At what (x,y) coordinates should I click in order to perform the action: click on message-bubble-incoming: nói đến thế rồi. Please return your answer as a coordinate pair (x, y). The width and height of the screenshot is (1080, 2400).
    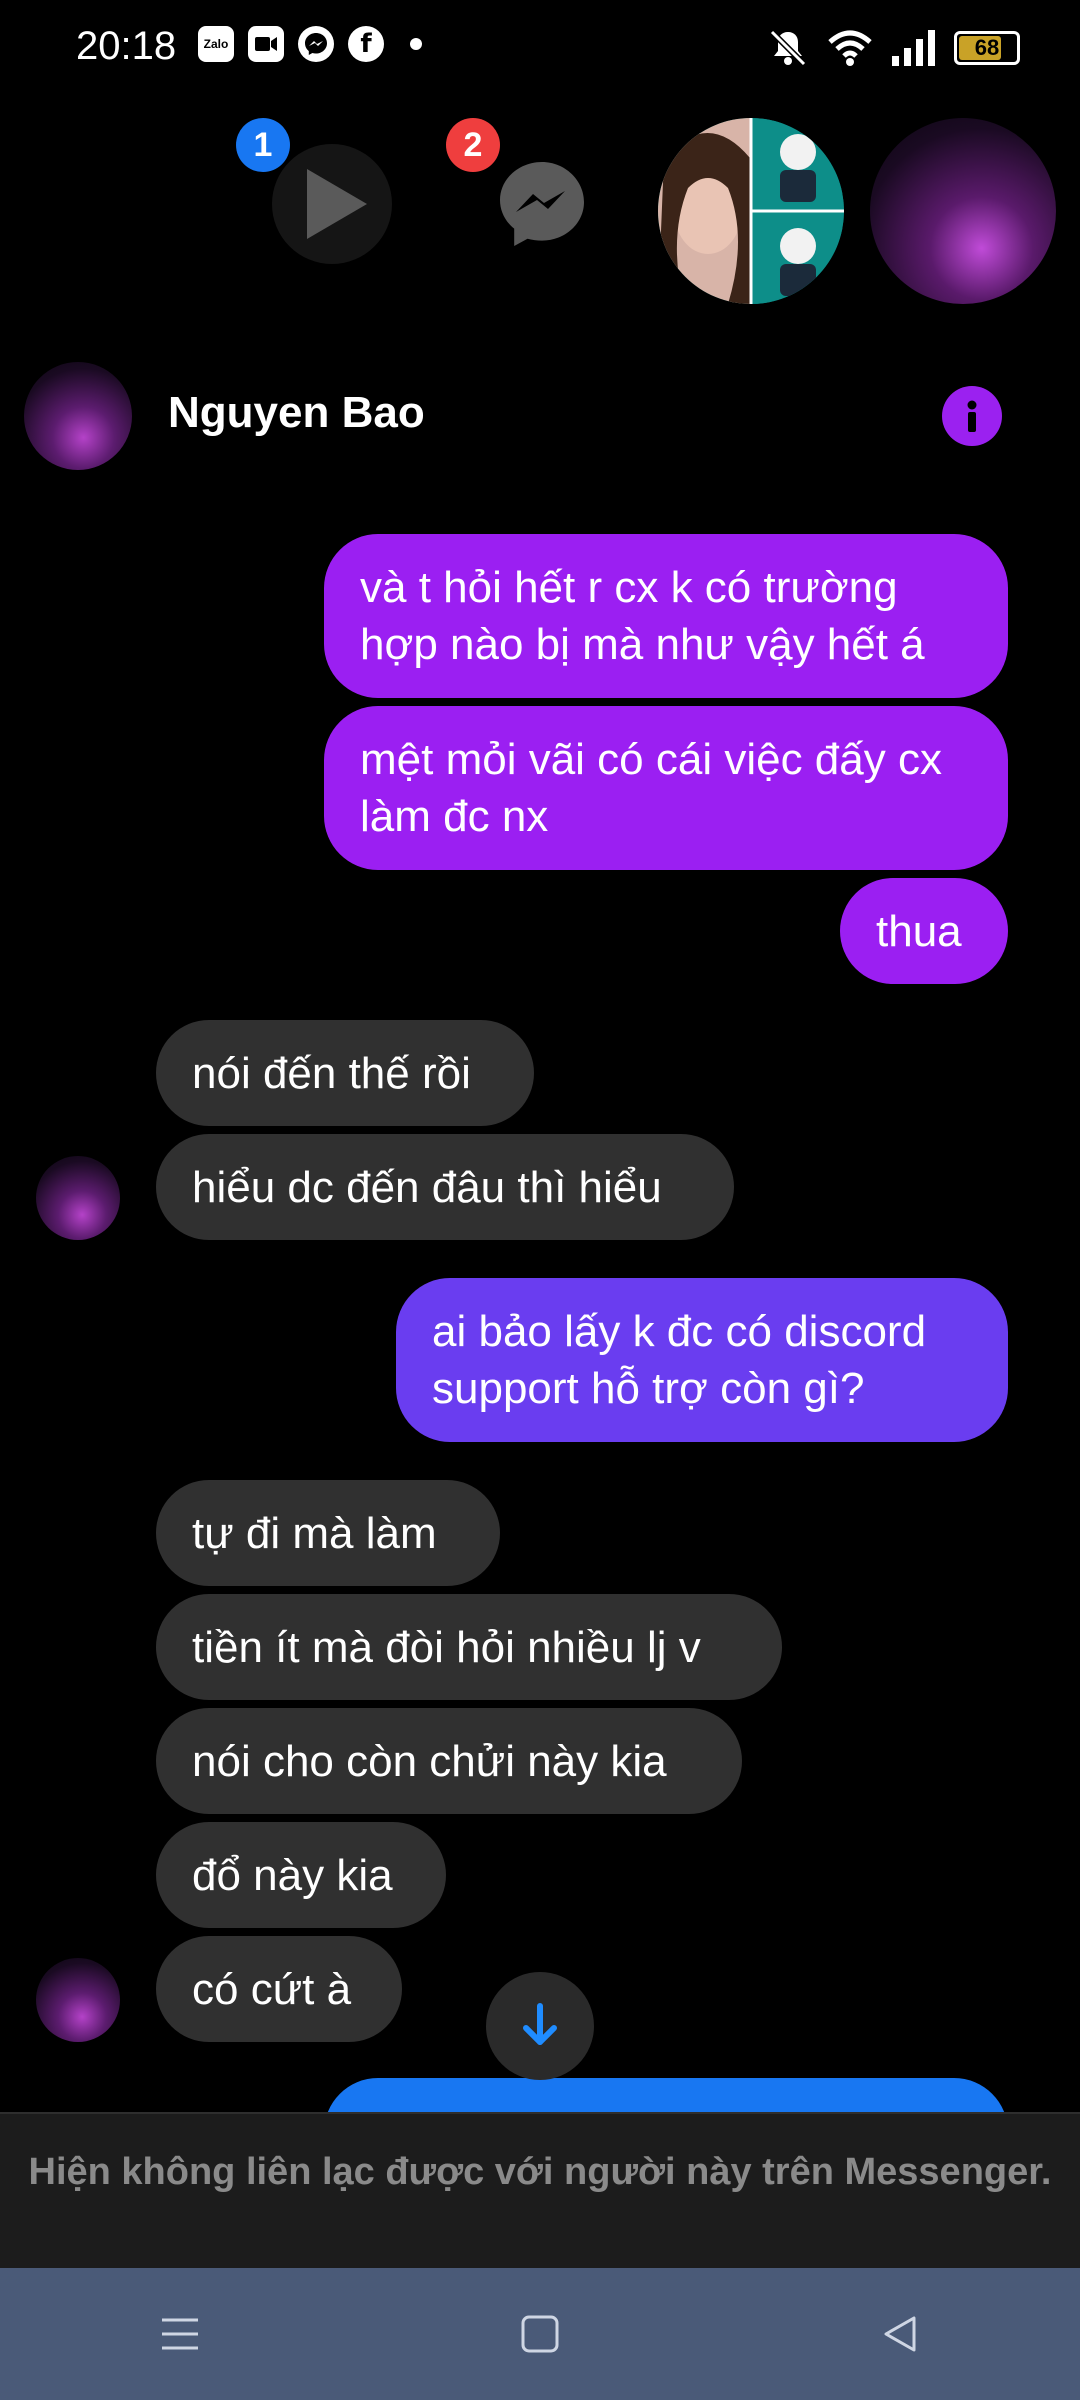
    Looking at the image, I should click on (345, 1073).